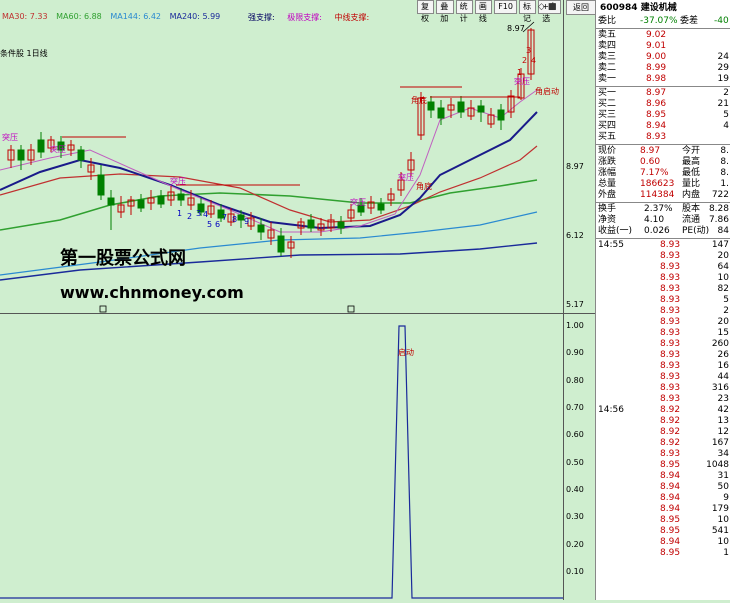  Describe the element at coordinates (525, 60) in the screenshot. I see `seq2-2: 2` at that location.